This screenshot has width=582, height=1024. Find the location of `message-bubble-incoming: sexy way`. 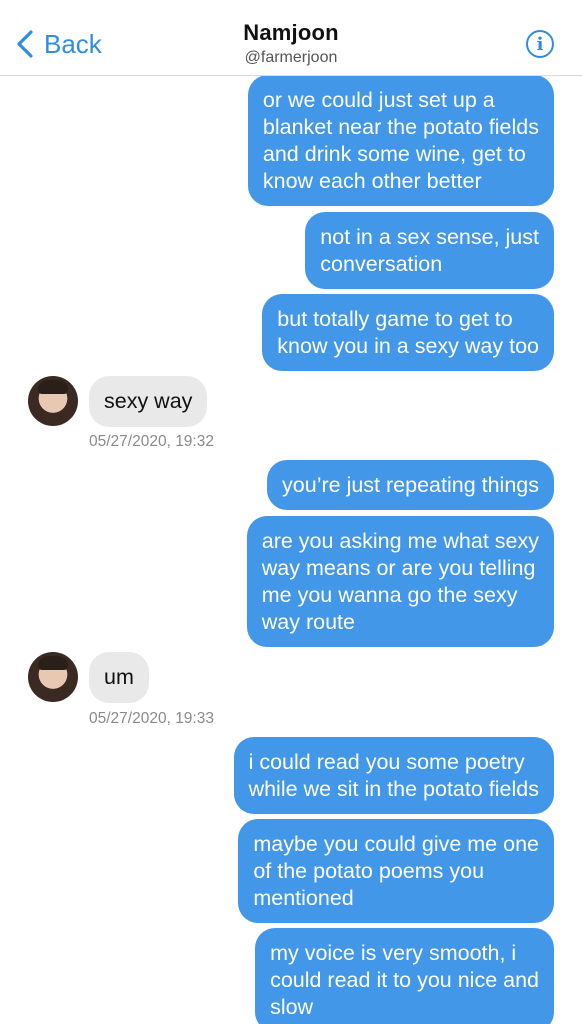

message-bubble-incoming: sexy way is located at coordinates (148, 401).